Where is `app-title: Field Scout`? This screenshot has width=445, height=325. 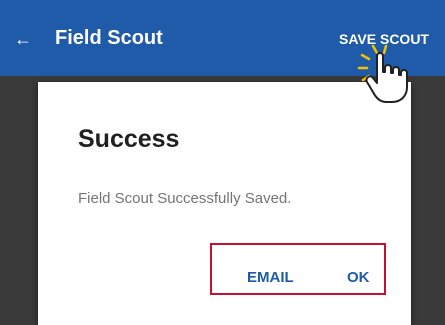
app-title: Field Scout is located at coordinates (109, 38).